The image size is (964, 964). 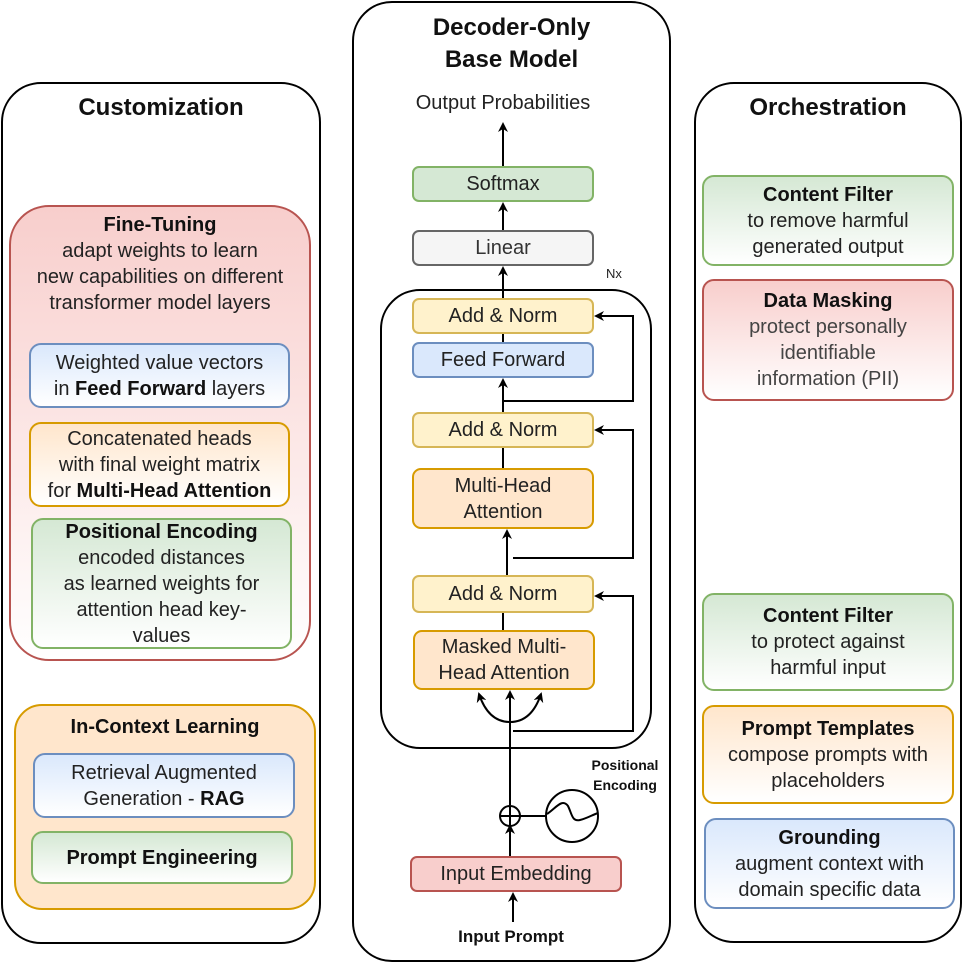 I want to click on output-probabilities-label: Output Probabilities, so click(x=503, y=103).